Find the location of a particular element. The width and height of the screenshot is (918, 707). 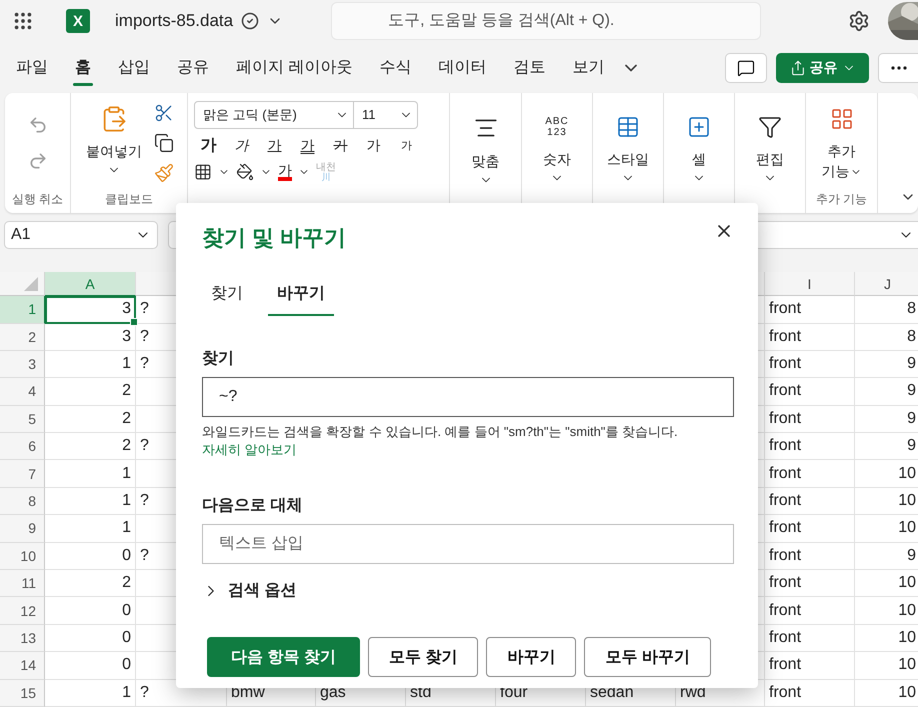

menu-tab: 보기 is located at coordinates (588, 68).